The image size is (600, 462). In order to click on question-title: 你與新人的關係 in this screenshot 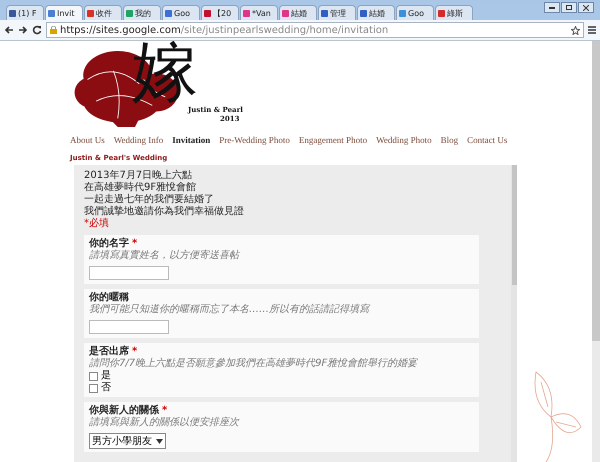, I will do `click(124, 410)`.